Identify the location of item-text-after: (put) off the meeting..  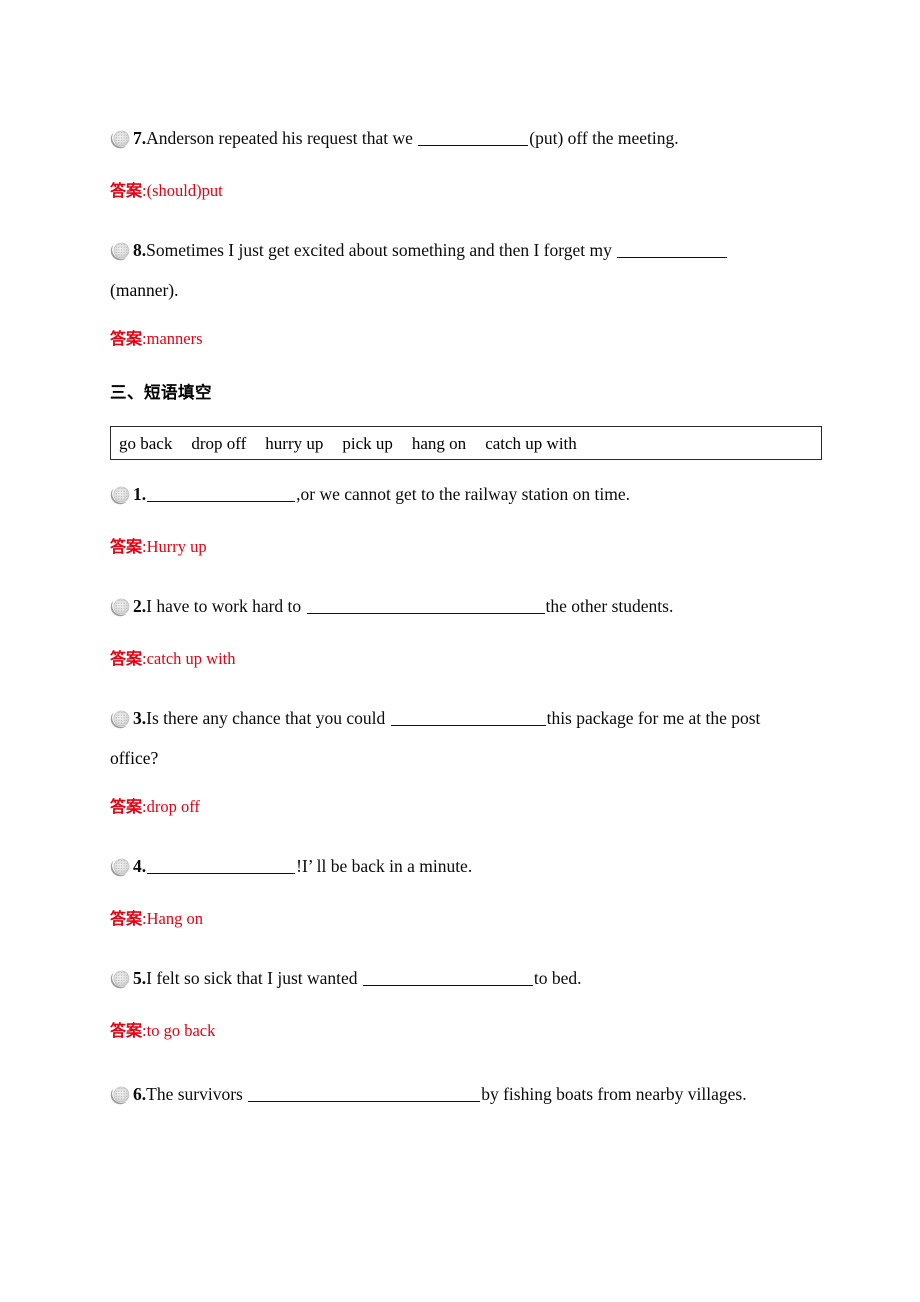
(604, 138).